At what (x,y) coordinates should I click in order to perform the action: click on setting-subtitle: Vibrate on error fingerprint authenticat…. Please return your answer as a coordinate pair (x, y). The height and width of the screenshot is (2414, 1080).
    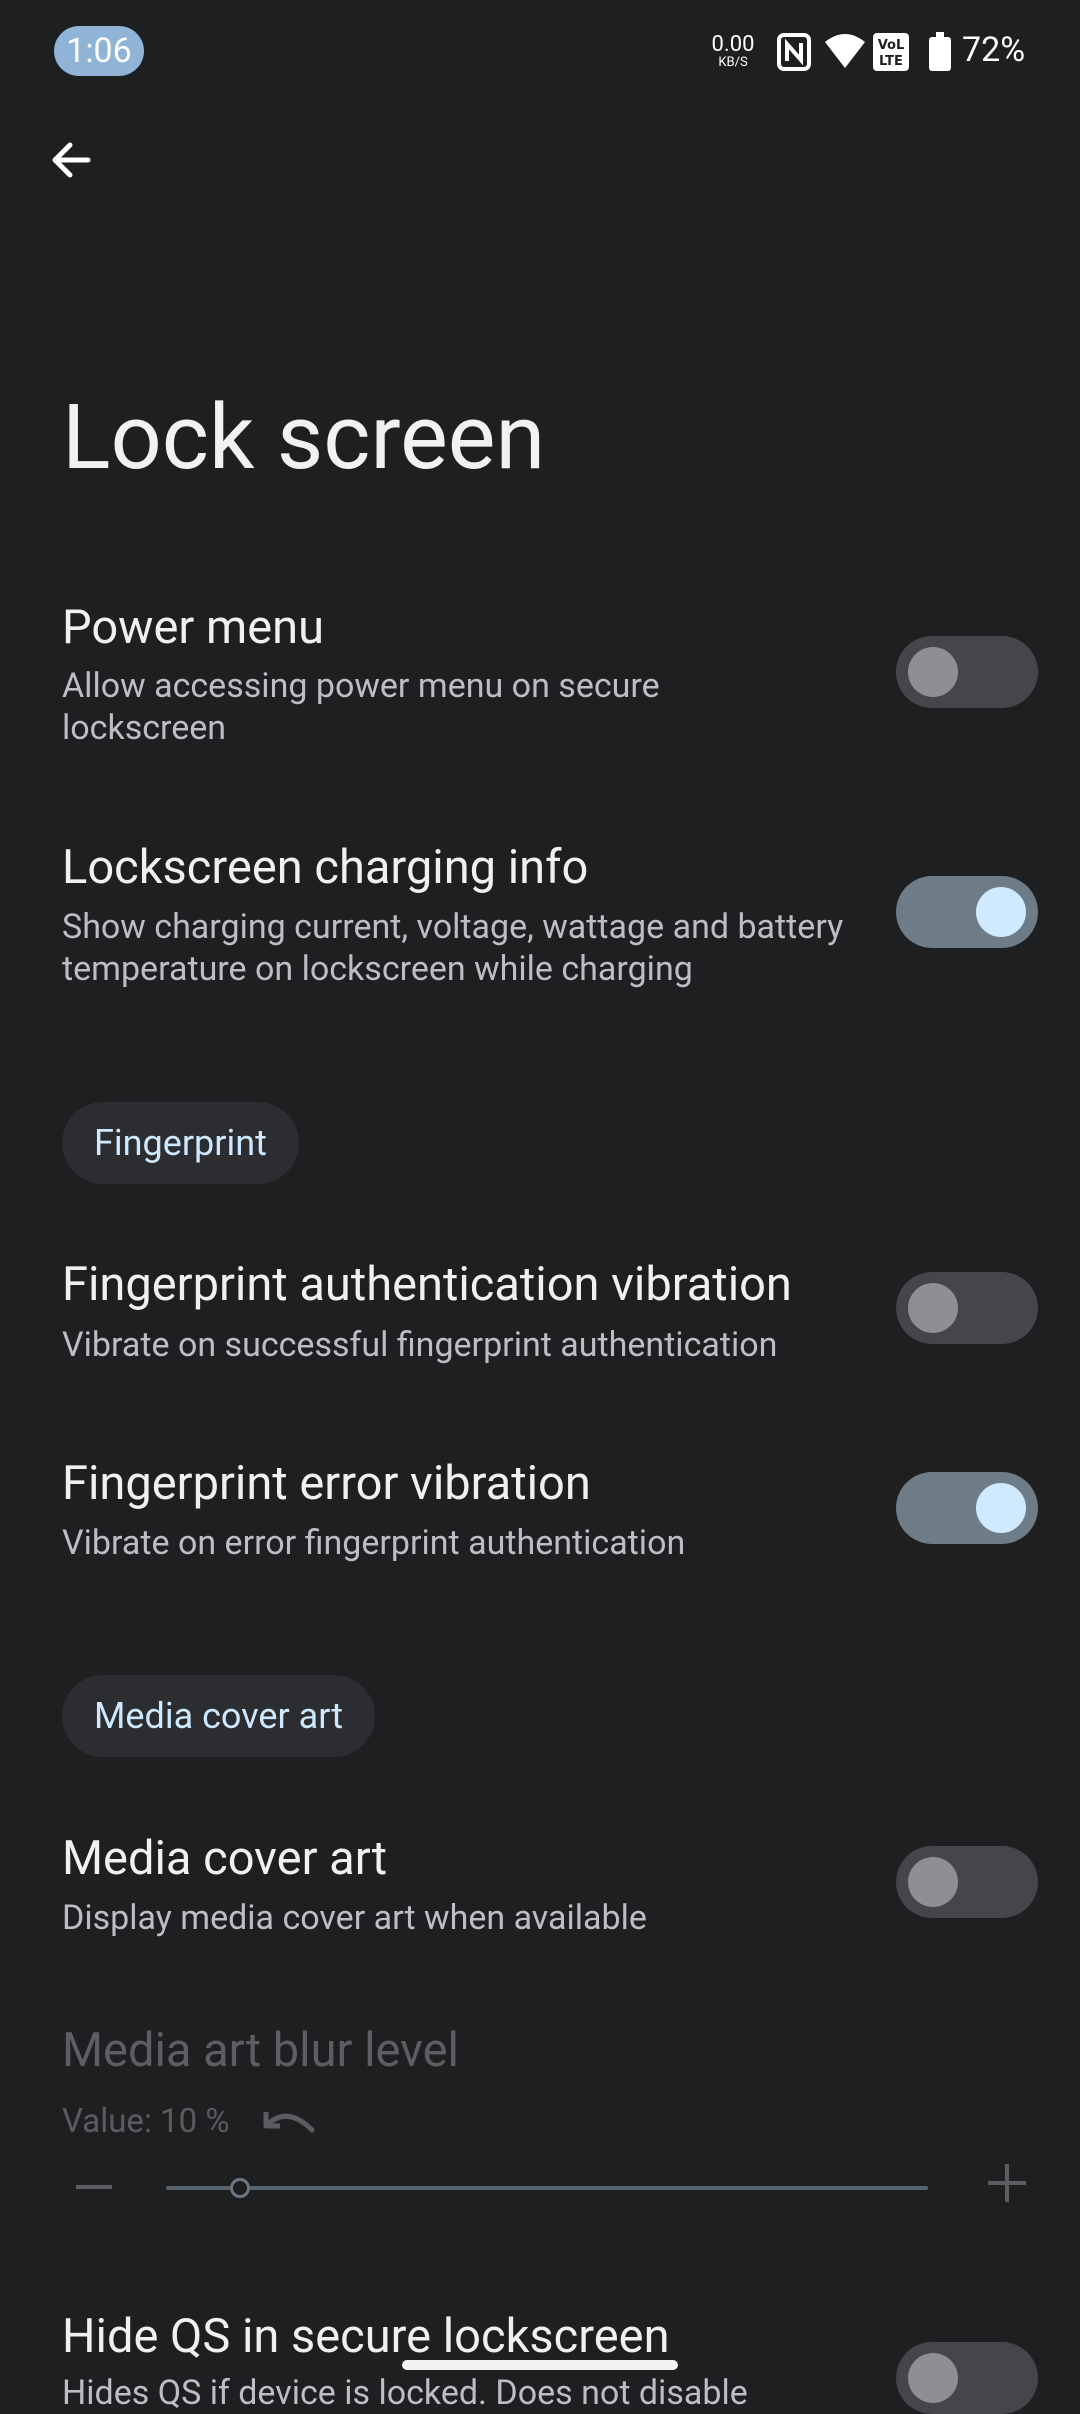
    Looking at the image, I should click on (374, 1543).